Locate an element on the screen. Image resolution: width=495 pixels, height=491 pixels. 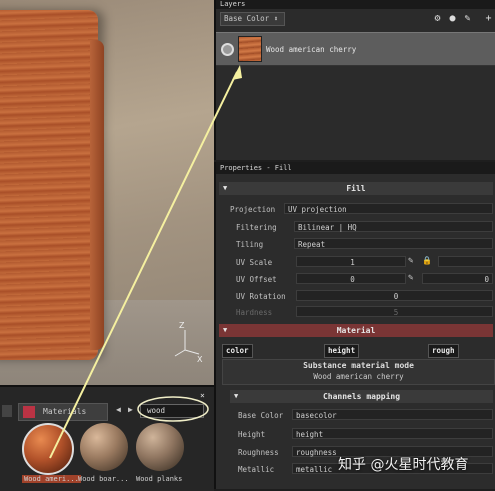
fill-section-title: Fill is located at coordinates (356, 188).